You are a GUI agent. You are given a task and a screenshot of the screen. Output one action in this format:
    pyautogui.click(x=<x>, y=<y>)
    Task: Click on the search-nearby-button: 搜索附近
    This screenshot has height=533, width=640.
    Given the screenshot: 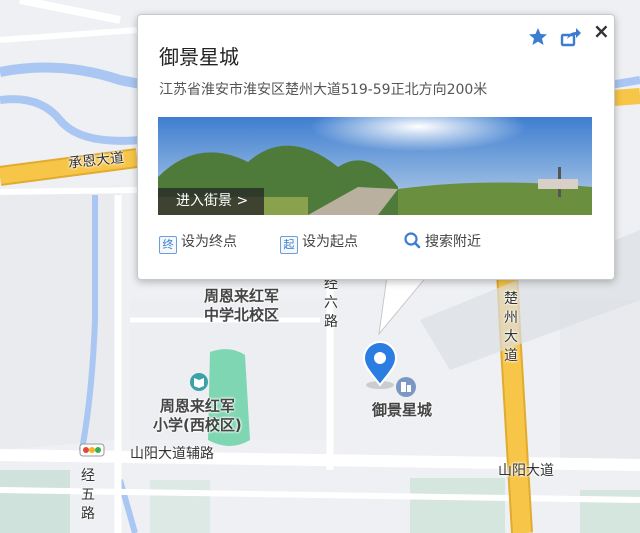 What is the action you would take?
    pyautogui.click(x=442, y=241)
    